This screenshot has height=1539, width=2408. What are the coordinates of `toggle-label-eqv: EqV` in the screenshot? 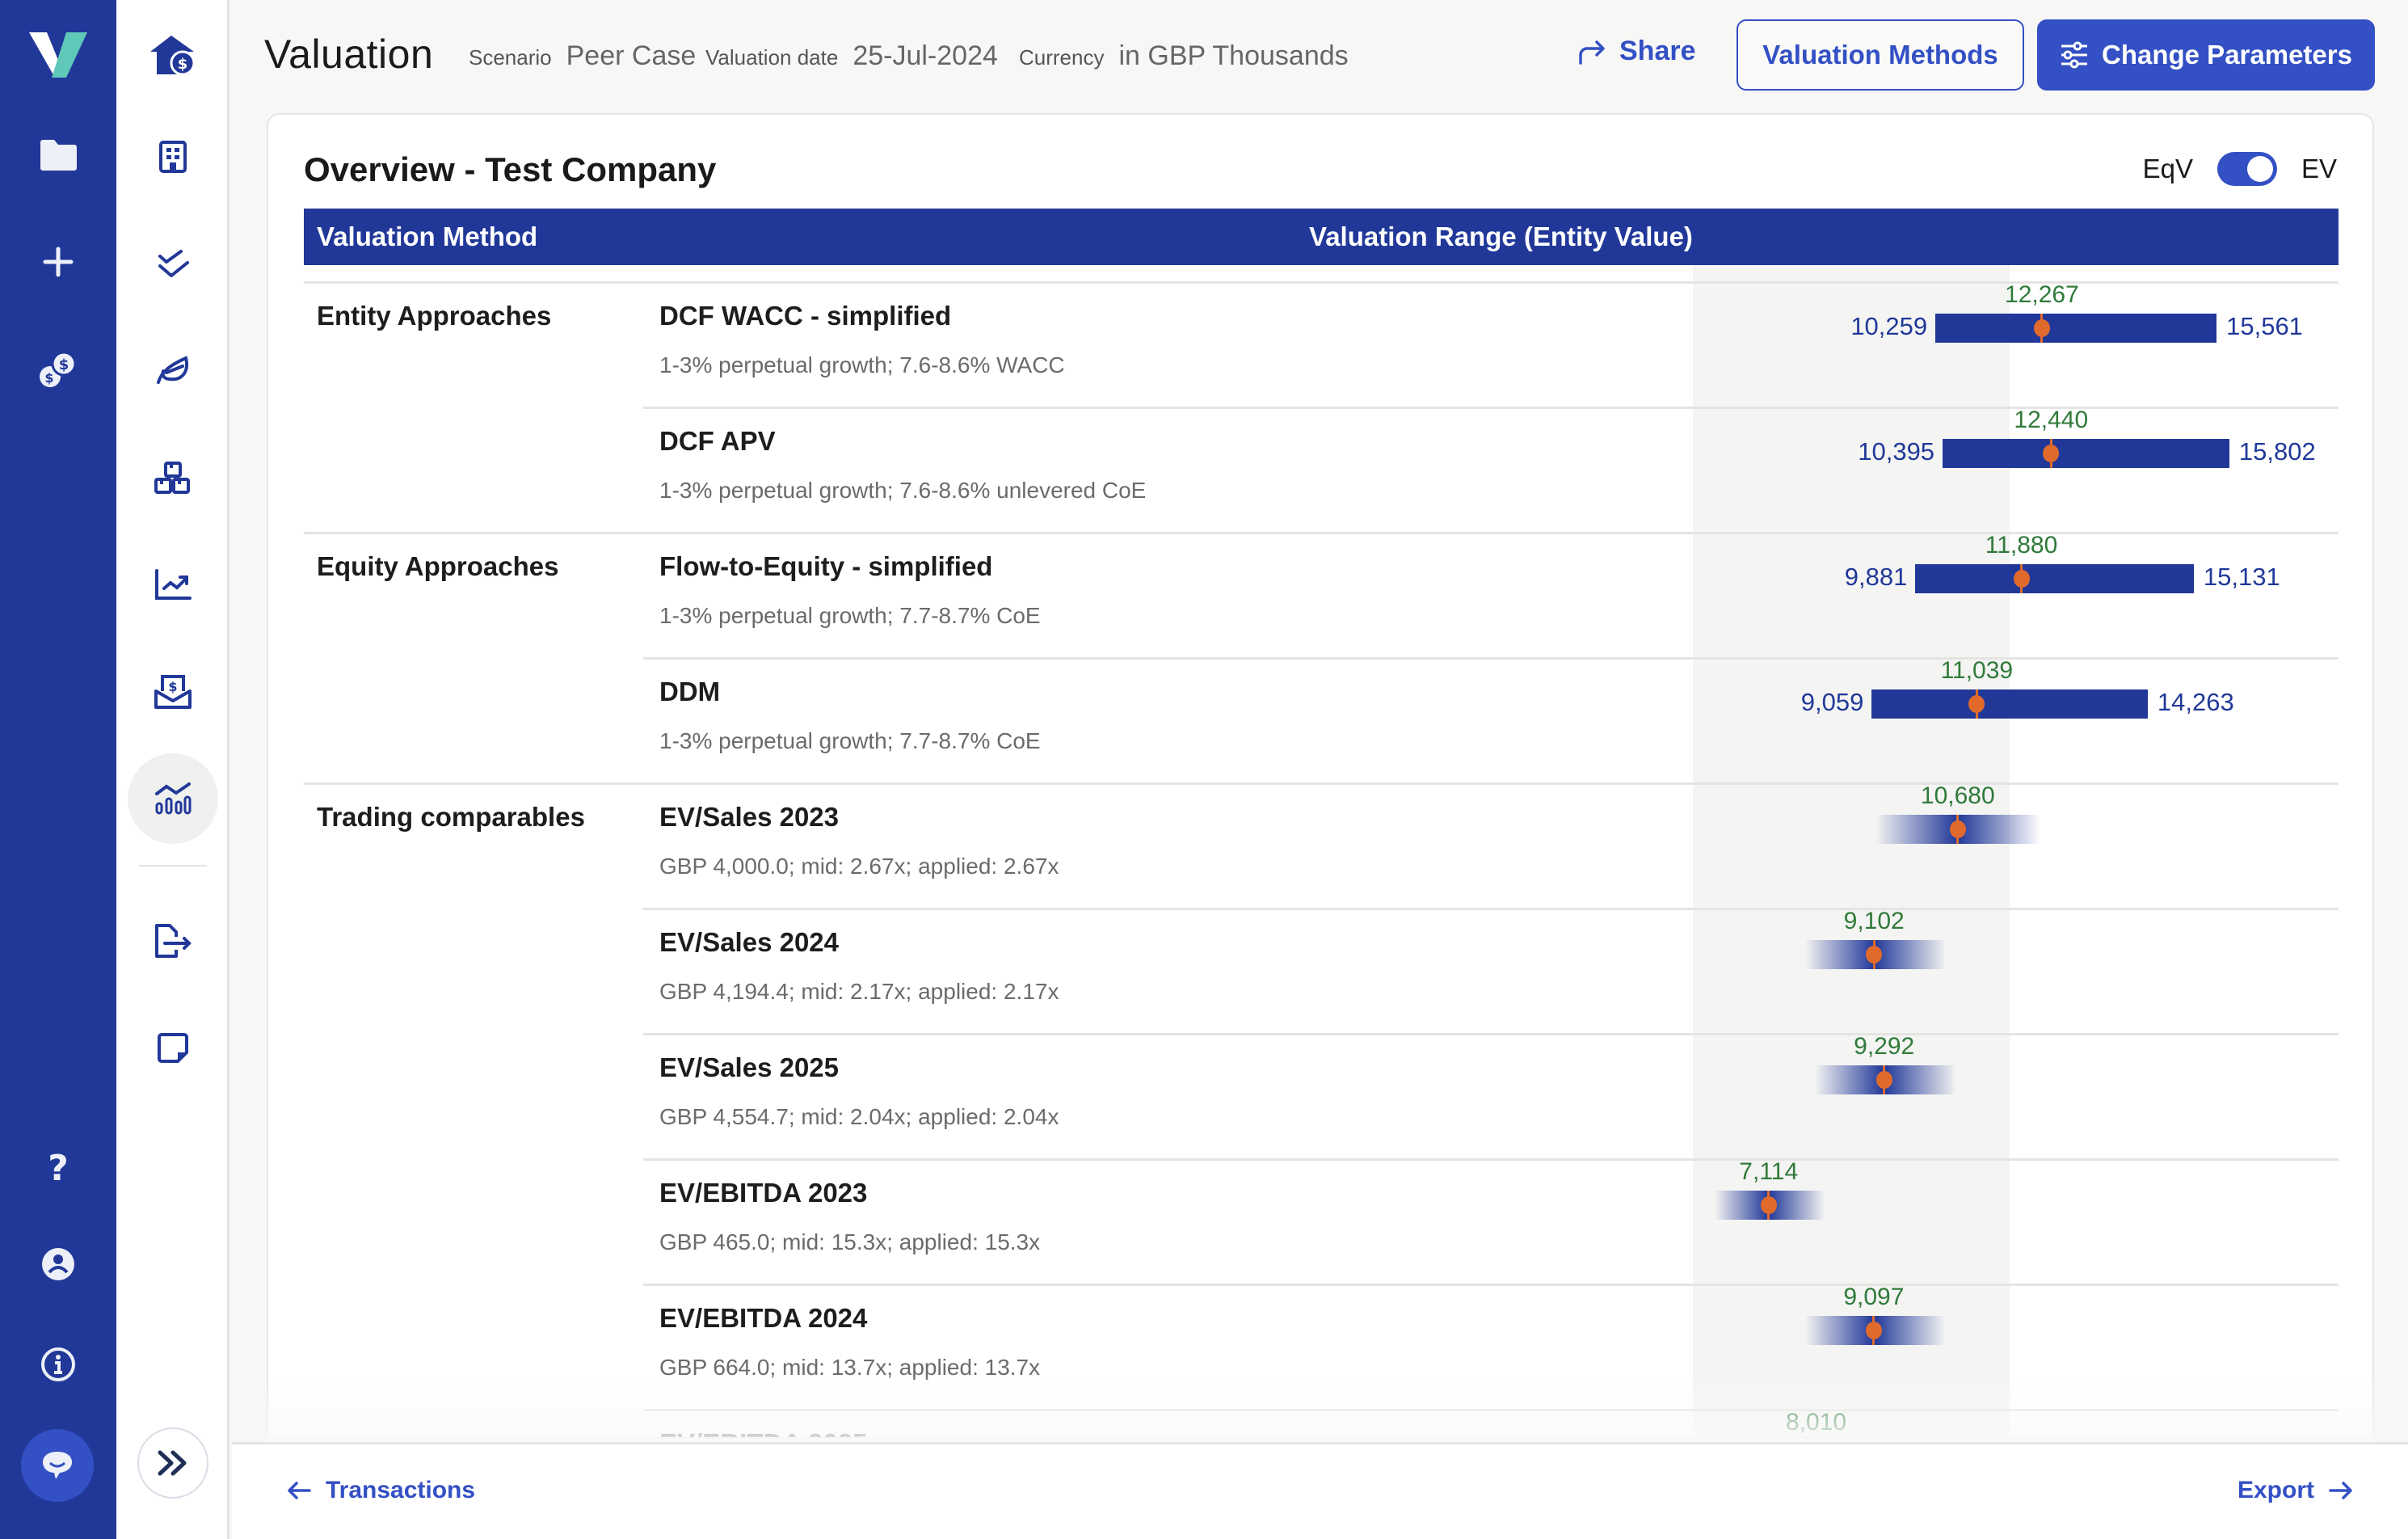 It's located at (2168, 169).